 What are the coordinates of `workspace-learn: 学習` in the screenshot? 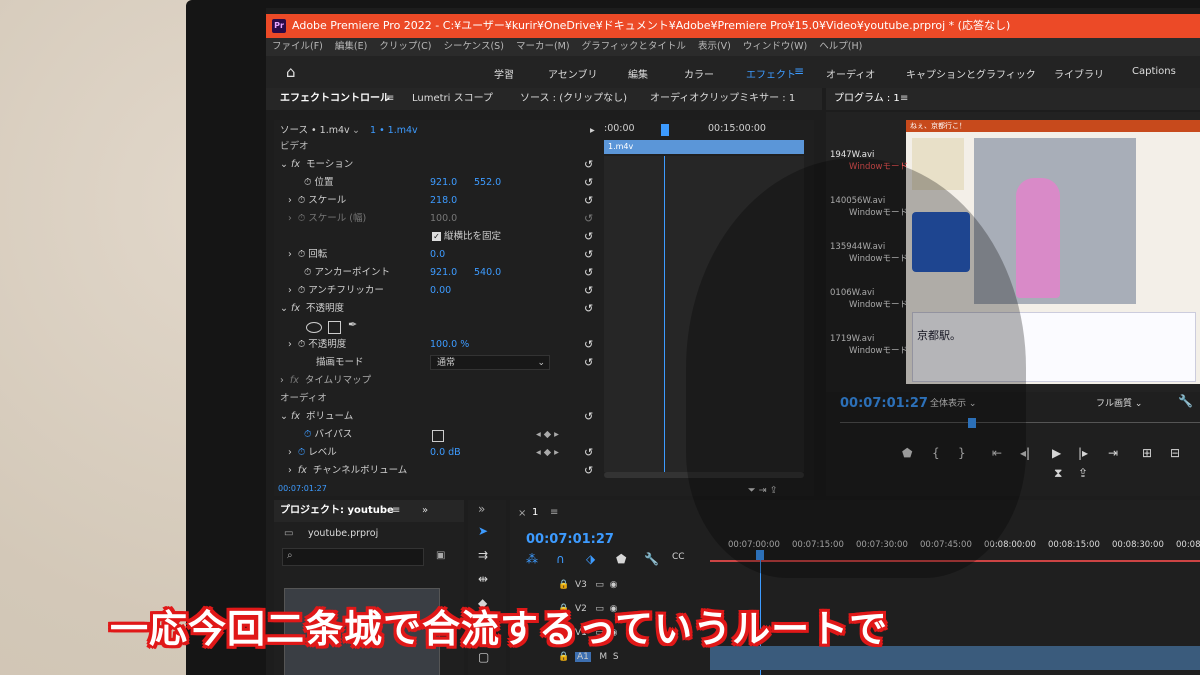 It's located at (504, 73).